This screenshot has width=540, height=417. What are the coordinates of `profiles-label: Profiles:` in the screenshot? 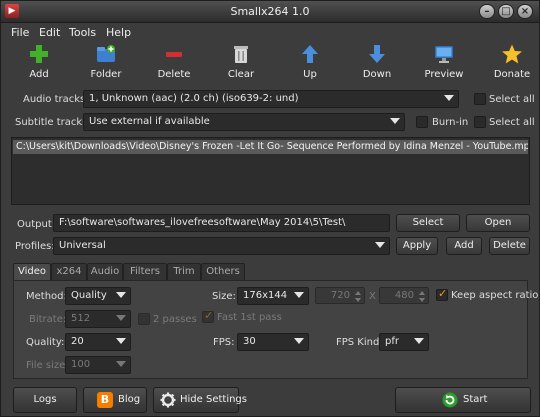 It's located at (35, 246).